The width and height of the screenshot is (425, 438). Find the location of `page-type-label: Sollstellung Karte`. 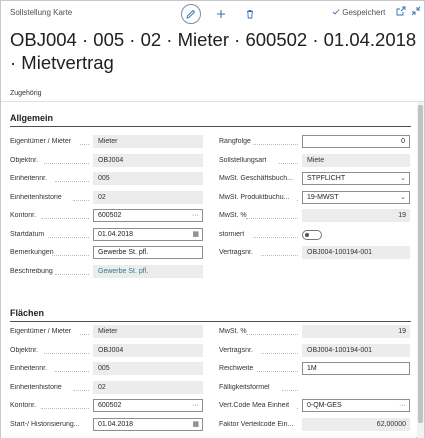

page-type-label: Sollstellung Karte is located at coordinates (41, 12).